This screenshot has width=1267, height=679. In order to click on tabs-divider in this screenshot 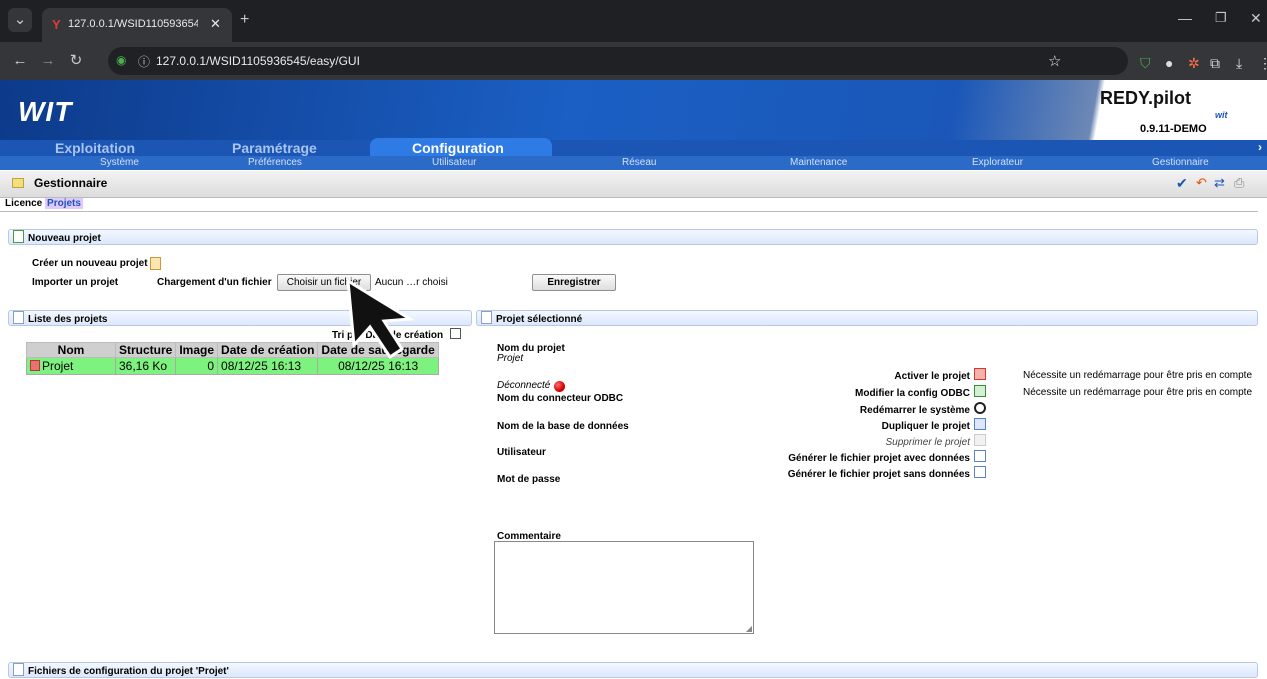, I will do `click(629, 211)`.